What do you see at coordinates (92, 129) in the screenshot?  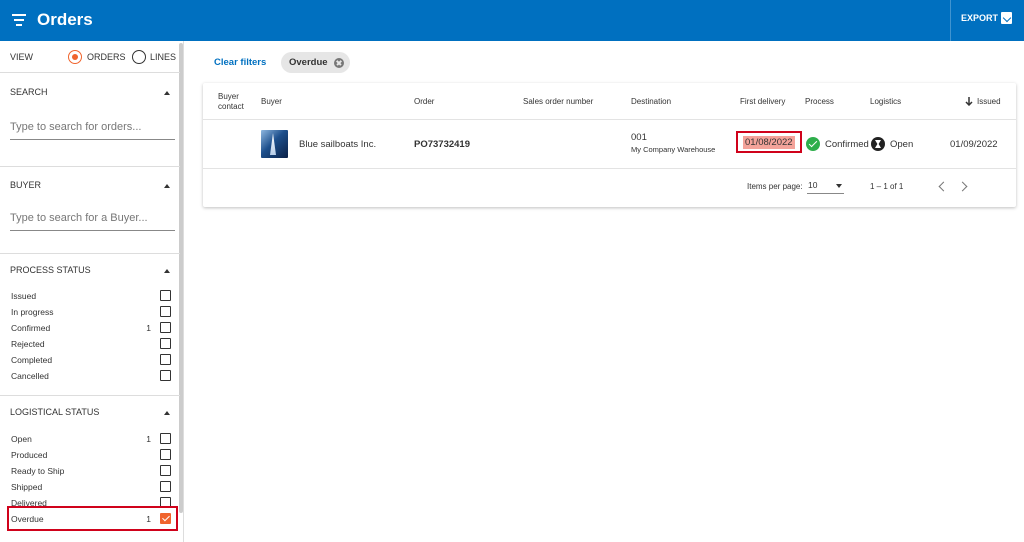 I see `order-search-input` at bounding box center [92, 129].